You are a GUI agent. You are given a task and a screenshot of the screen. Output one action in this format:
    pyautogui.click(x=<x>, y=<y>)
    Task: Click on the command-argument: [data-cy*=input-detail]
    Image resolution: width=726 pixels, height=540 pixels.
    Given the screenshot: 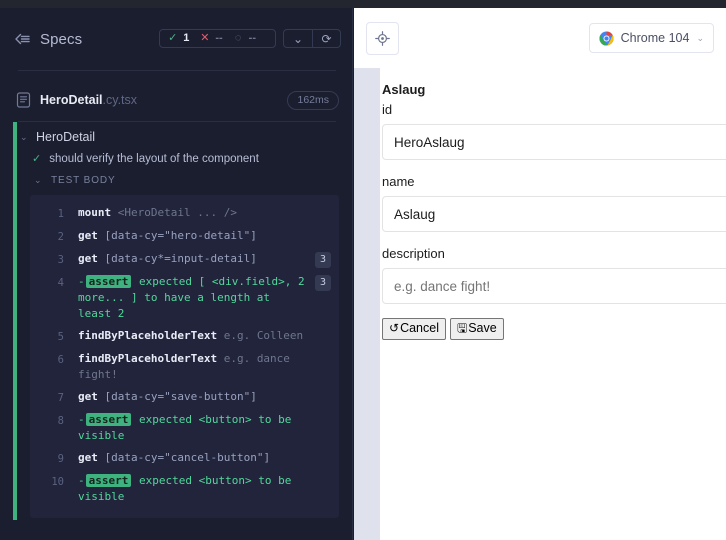 What is the action you would take?
    pyautogui.click(x=177, y=258)
    